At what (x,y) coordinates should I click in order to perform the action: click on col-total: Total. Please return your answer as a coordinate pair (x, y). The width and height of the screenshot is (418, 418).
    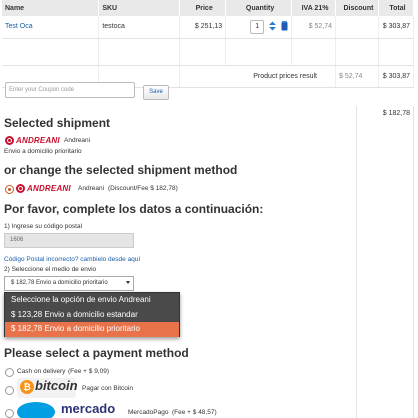
    Looking at the image, I should click on (396, 8).